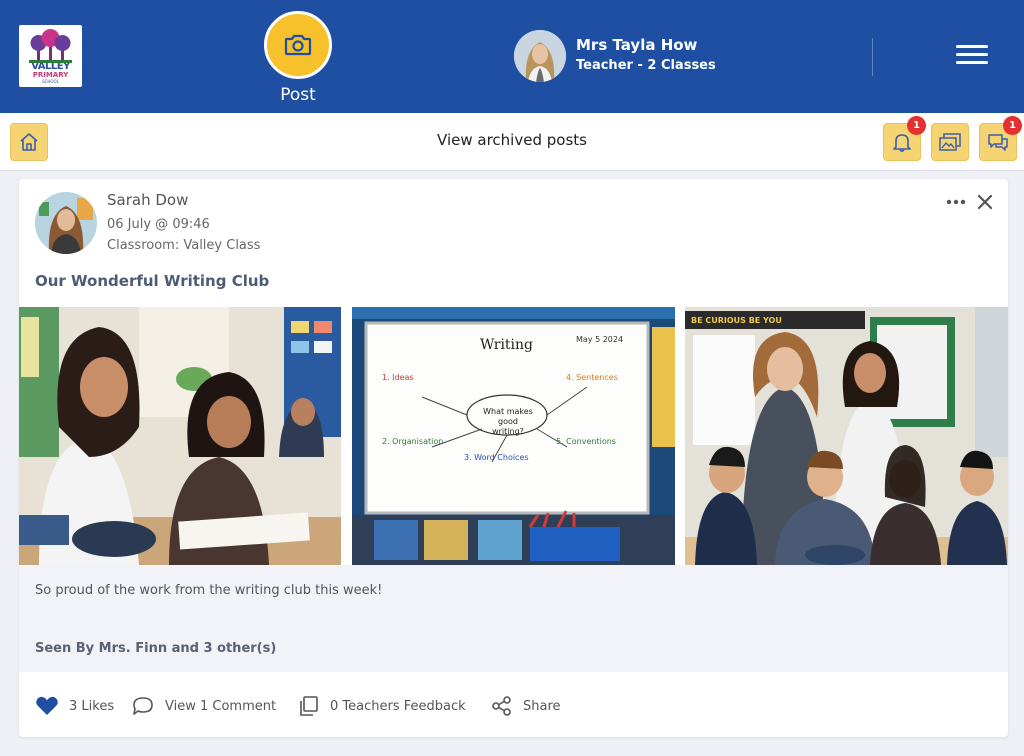 This screenshot has width=1024, height=756. I want to click on feedback-label: 0 Teachers Feedback, so click(398, 706).